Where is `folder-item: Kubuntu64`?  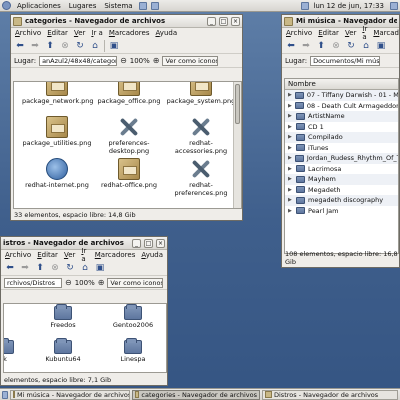
folder-item: Kubuntu64 is located at coordinates (63, 350).